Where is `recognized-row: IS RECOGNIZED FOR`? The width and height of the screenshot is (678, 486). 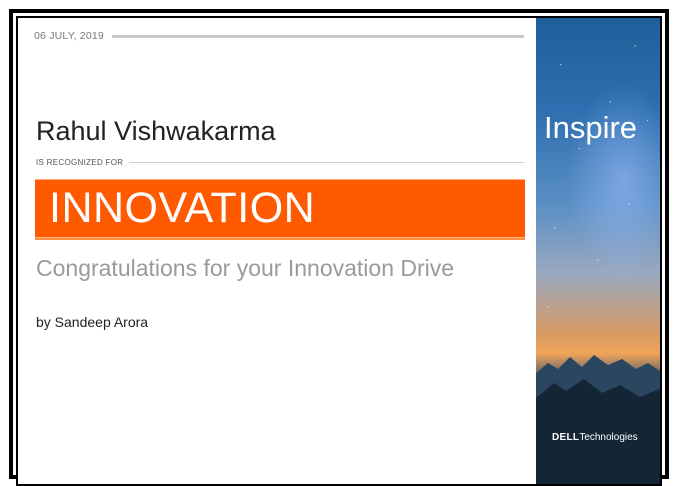
recognized-row: IS RECOGNIZED FOR is located at coordinates (280, 162).